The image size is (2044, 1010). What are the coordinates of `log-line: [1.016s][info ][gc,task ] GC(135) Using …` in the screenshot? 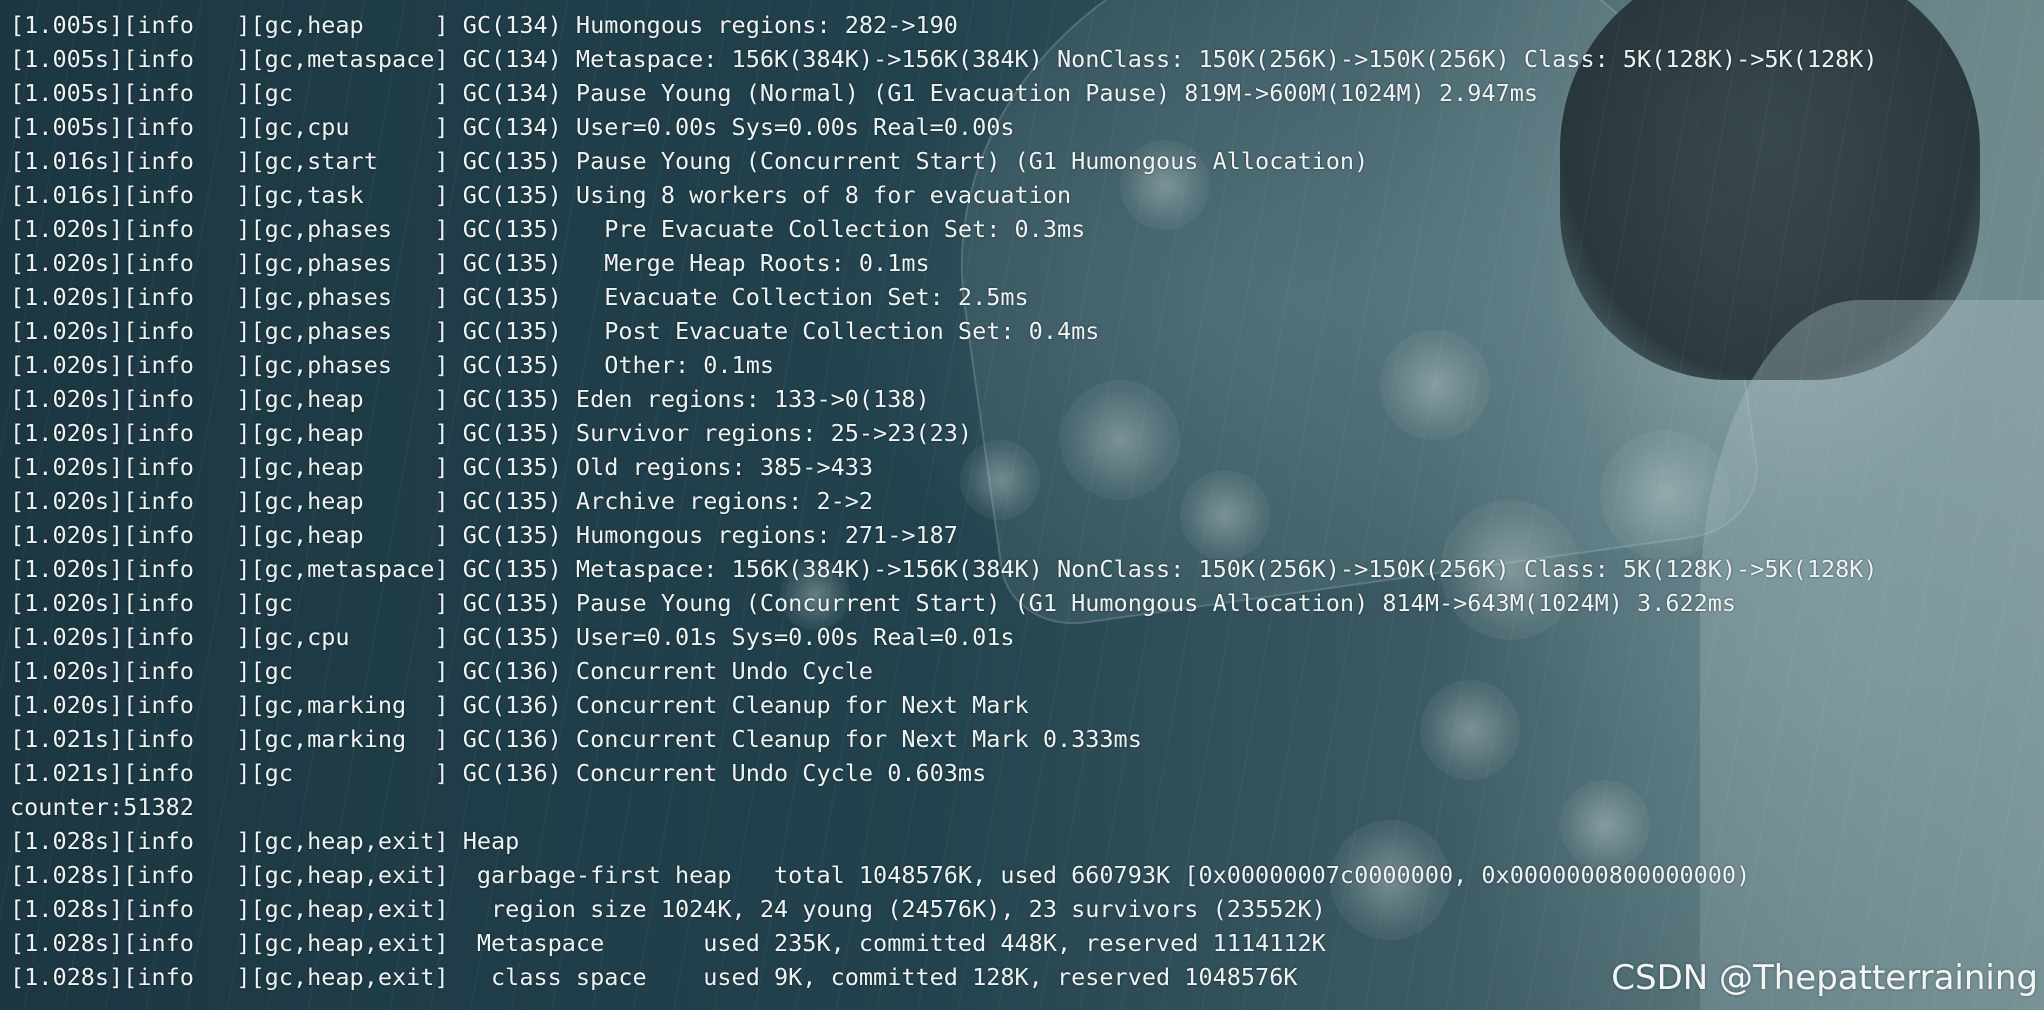 It's located at (541, 195).